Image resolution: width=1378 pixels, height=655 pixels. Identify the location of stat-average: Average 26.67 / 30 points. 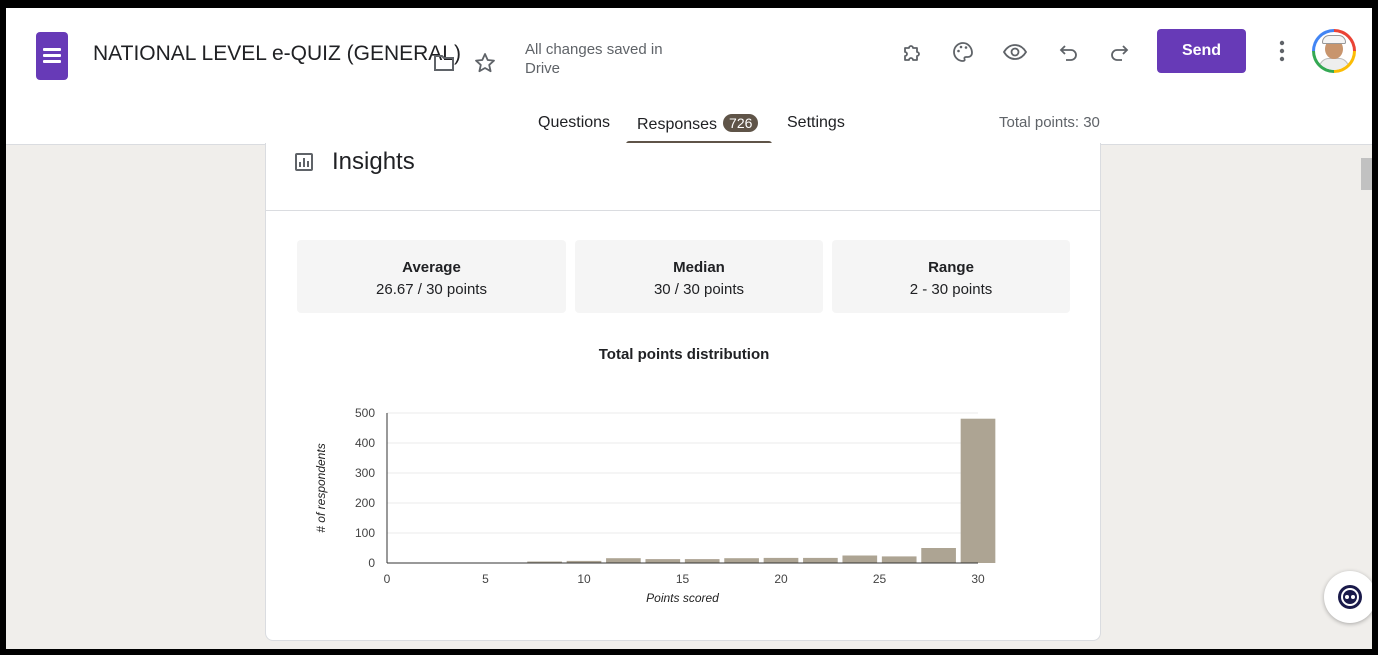
(431, 276).